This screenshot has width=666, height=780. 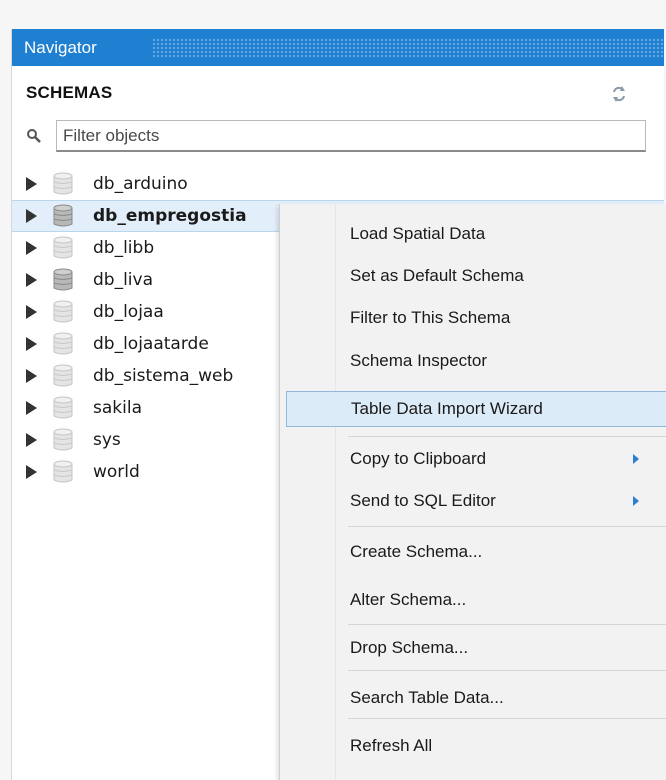 I want to click on schema-tree-item: db_arduino, so click(x=338, y=184).